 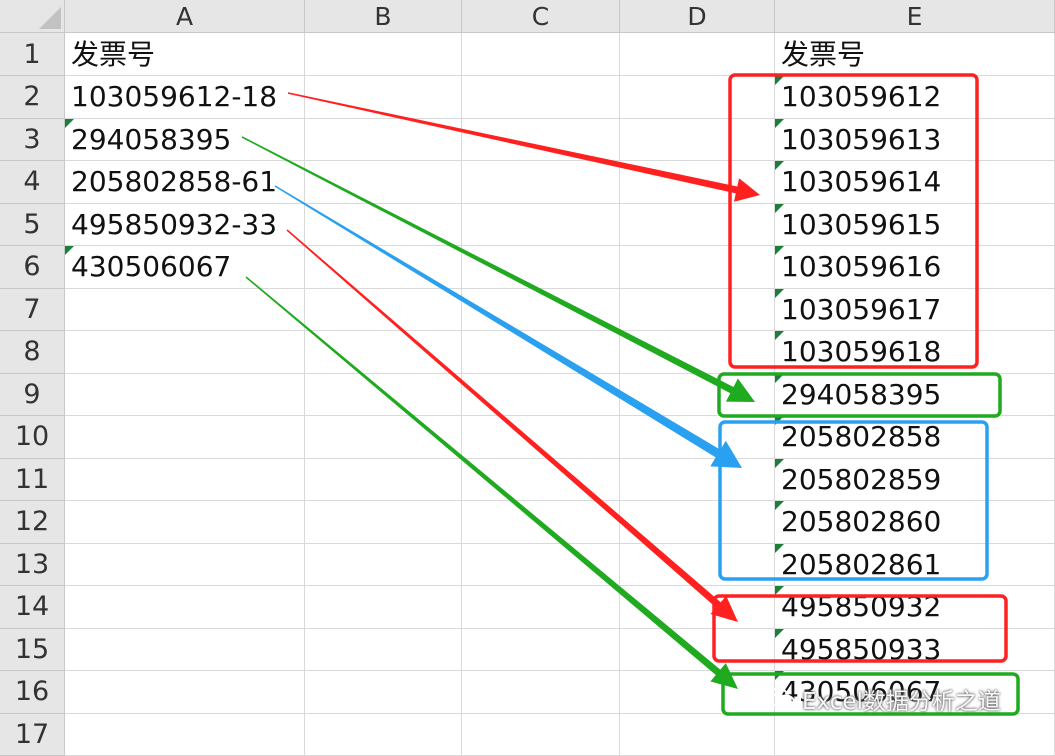 What do you see at coordinates (915, 267) in the screenshot?
I see `cell-e6: 103059616` at bounding box center [915, 267].